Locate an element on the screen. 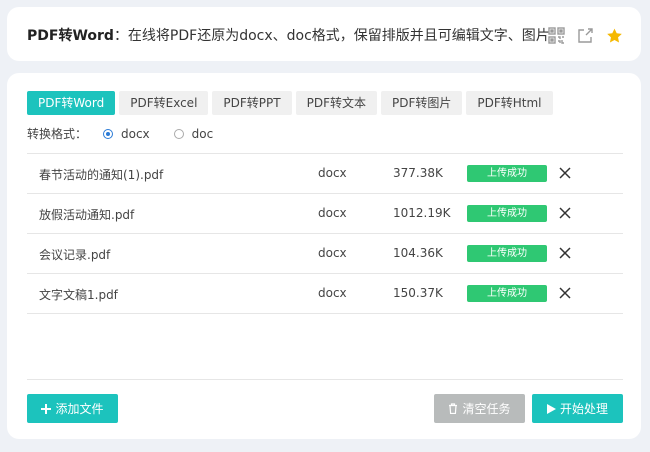 This screenshot has height=452, width=650. tab-pdf-to-image: PDF转图片 is located at coordinates (421, 103).